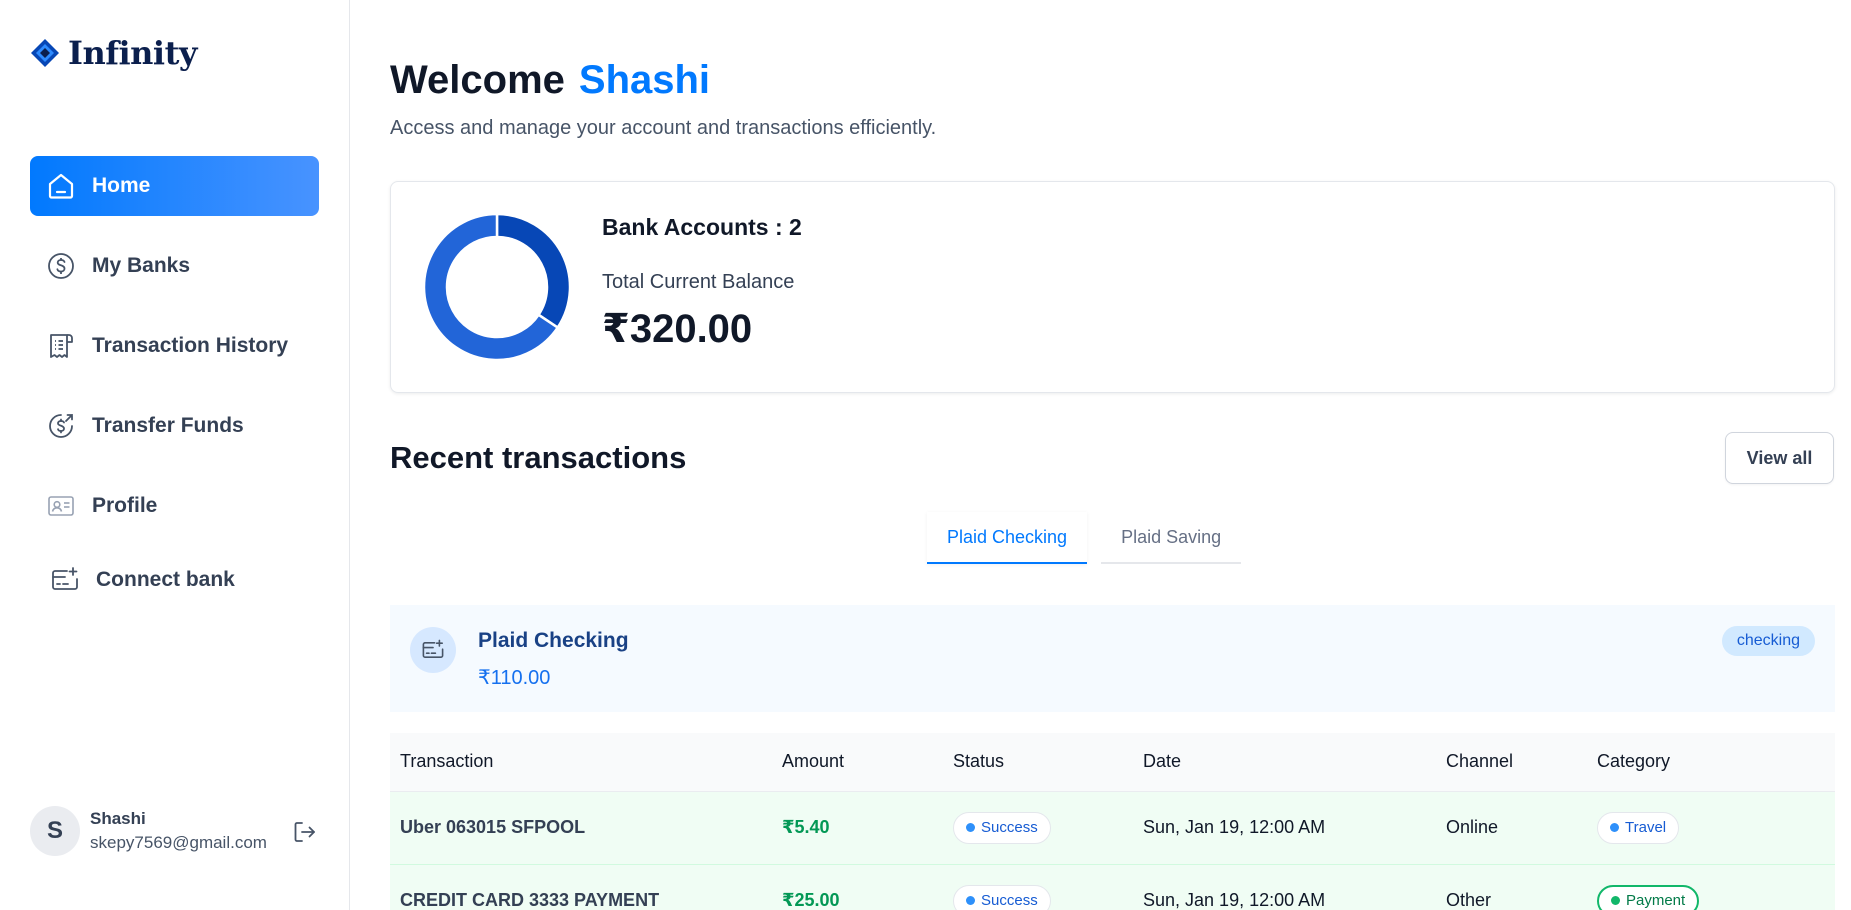 The width and height of the screenshot is (1851, 910). Describe the element at coordinates (553, 640) in the screenshot. I see `bank-name: Plaid Checking` at that location.